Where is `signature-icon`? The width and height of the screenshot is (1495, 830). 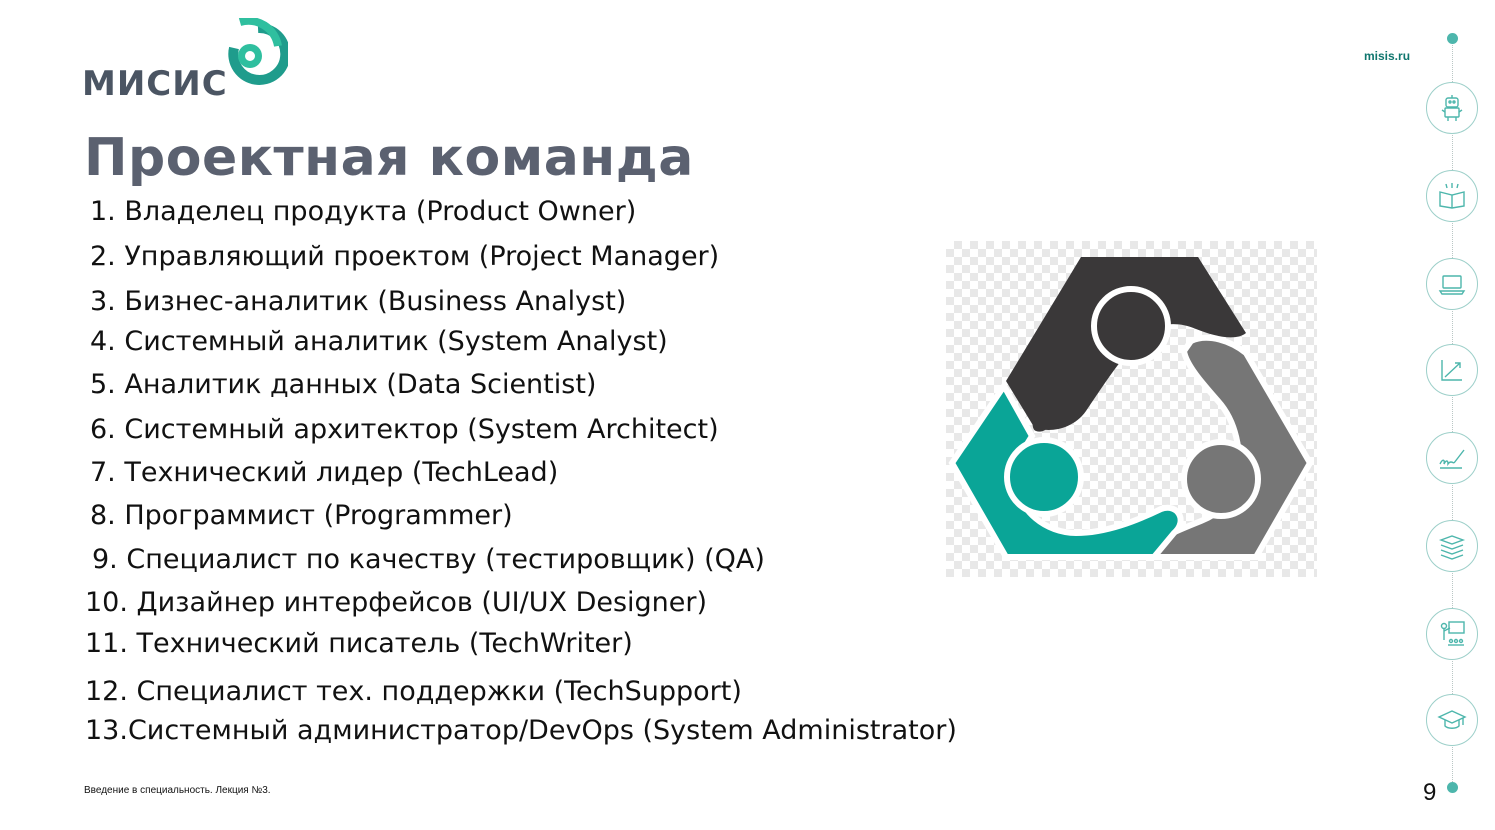 signature-icon is located at coordinates (1452, 458).